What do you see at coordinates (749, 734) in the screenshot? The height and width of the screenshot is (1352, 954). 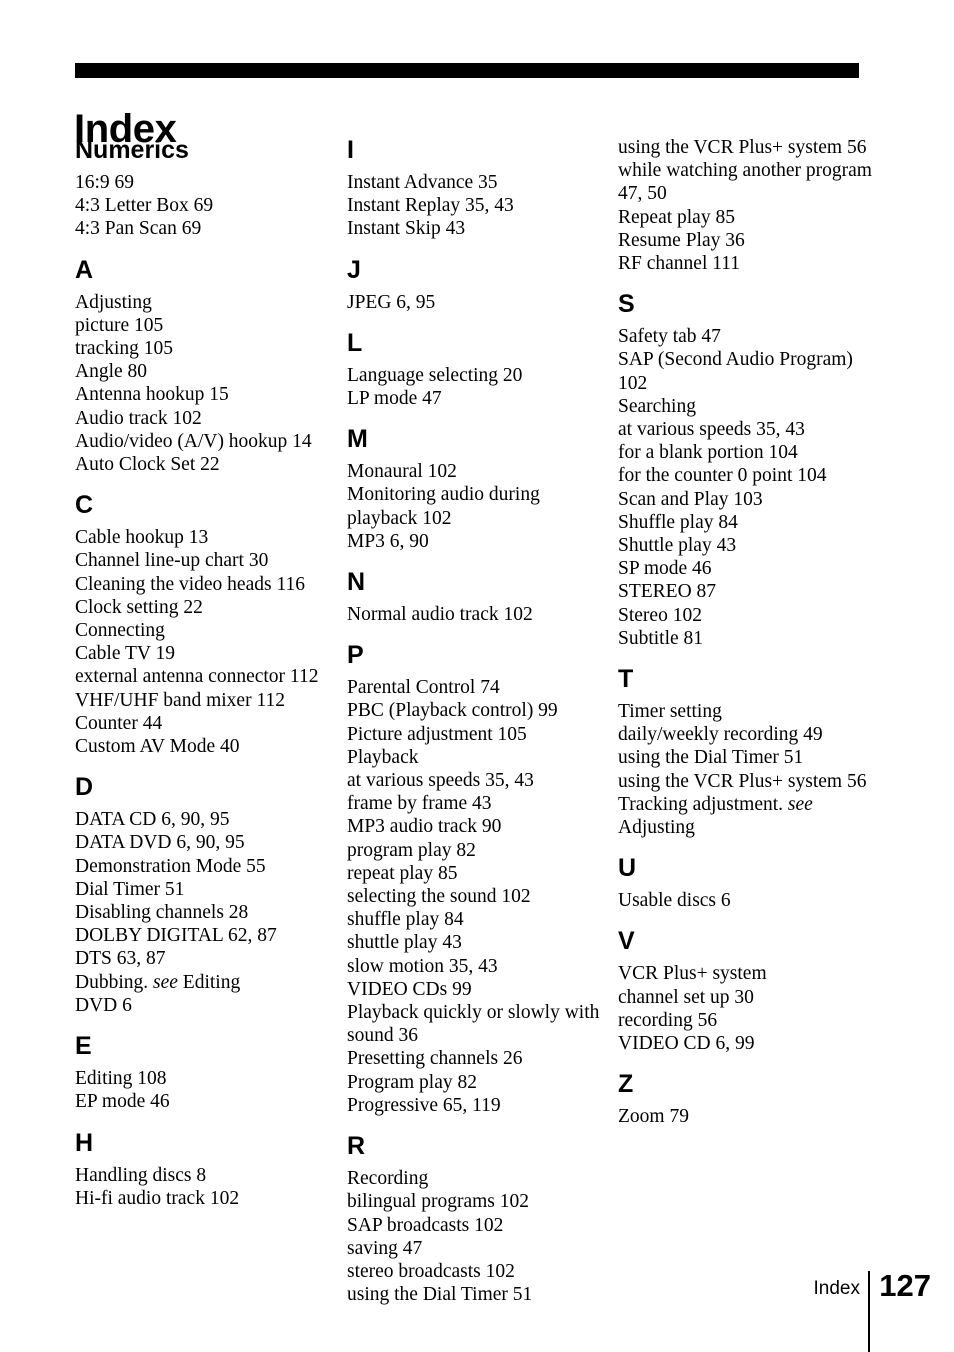 I see `index-subentry: daily/weekly recording 49` at bounding box center [749, 734].